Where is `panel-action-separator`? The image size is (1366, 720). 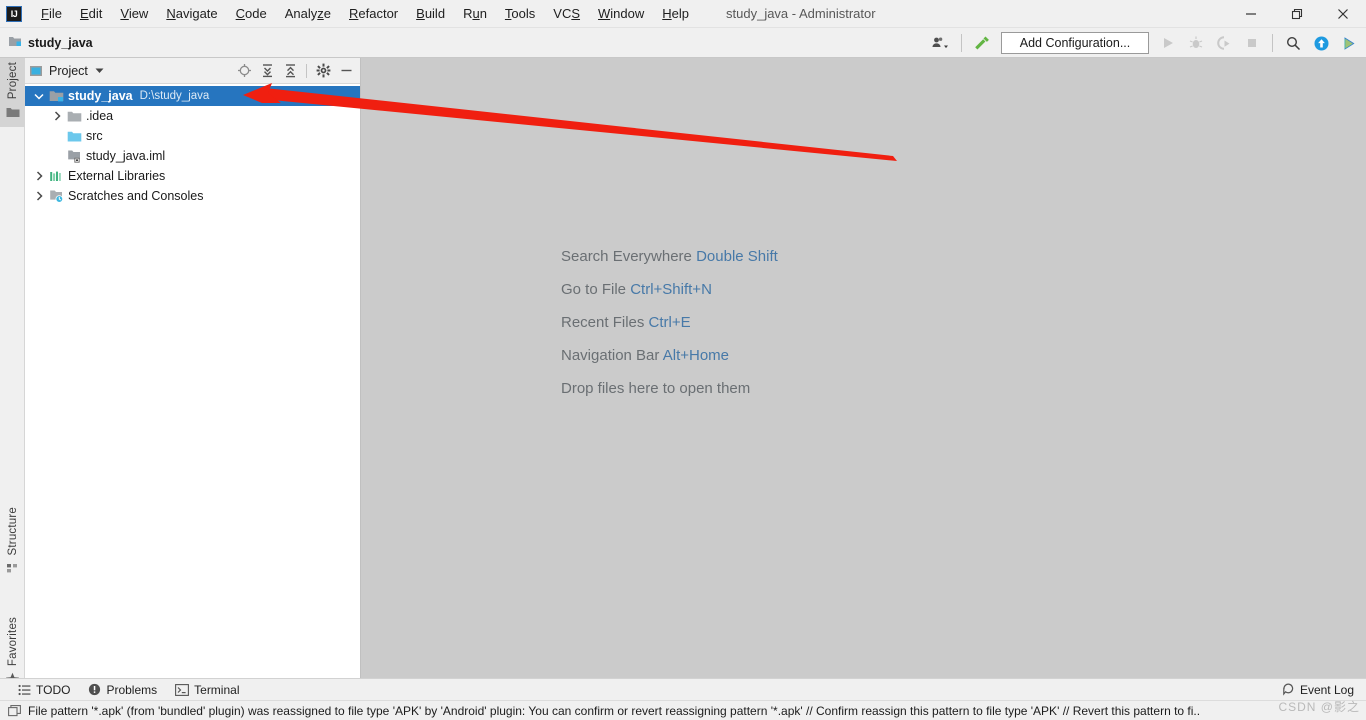 panel-action-separator is located at coordinates (306, 70).